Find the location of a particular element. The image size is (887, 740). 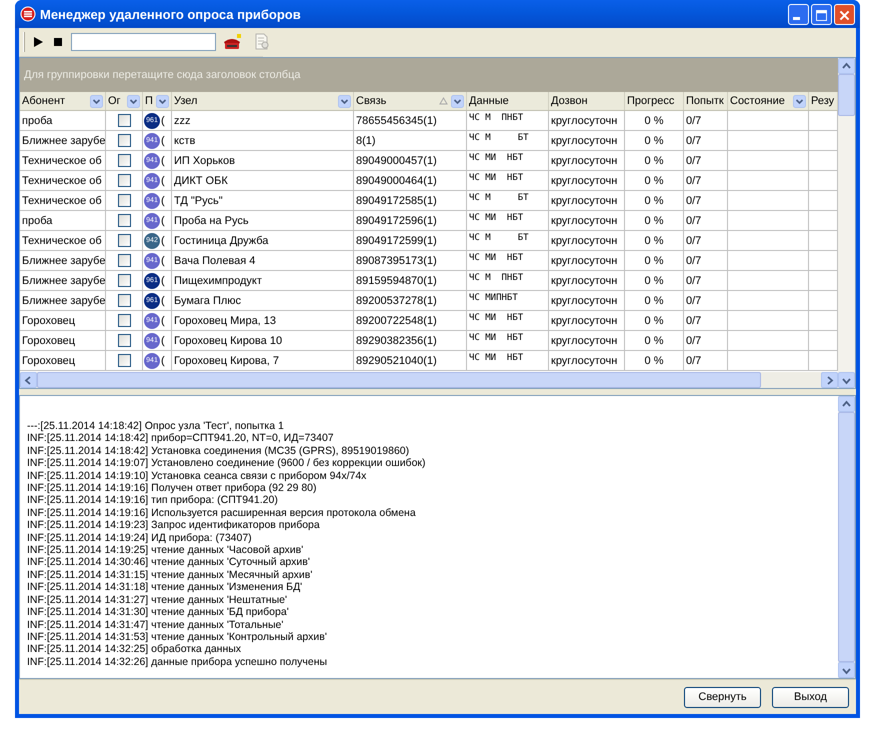

log-line: INF:[25.11.2014 14:19:16] Используется расширенная версия протокола обмена is located at coordinates (222, 513).